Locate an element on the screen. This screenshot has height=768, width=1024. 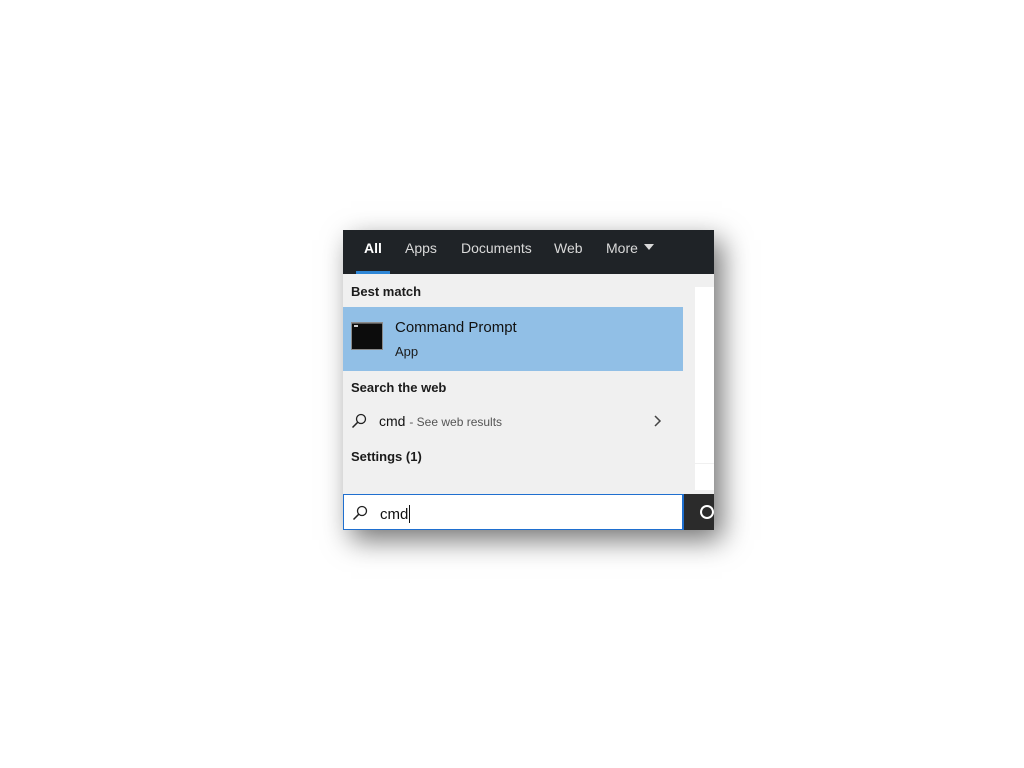
search-input-value: cmd is located at coordinates (394, 514).